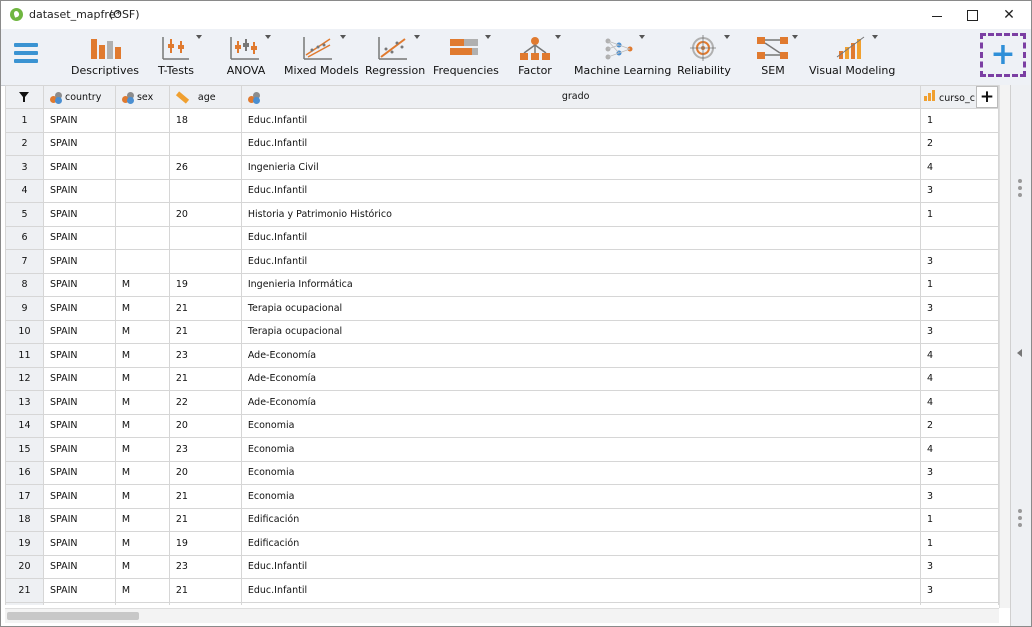  I want to click on expand-arrow-icon, so click(1019, 353).